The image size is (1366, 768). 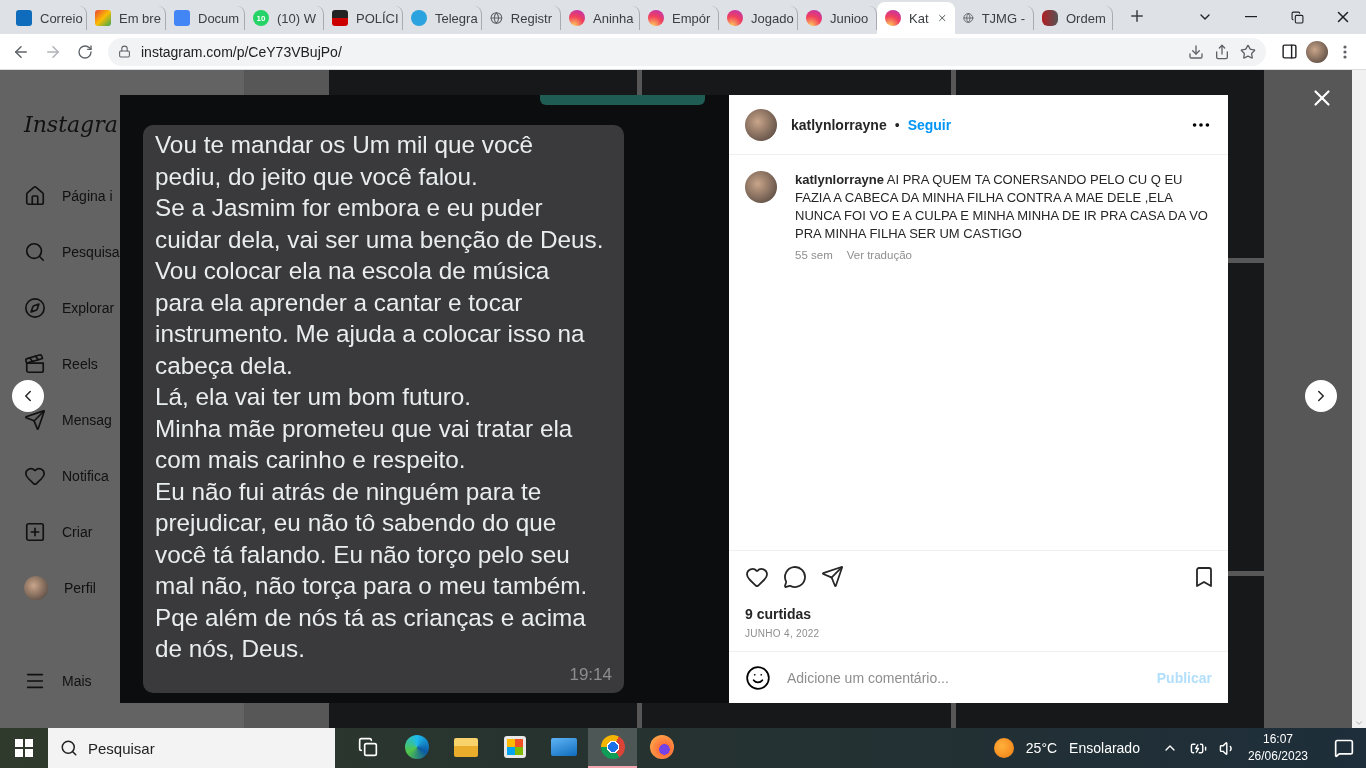 What do you see at coordinates (344, 145) in the screenshot?
I see `message-line: Vou te mandar os Um mil que você` at bounding box center [344, 145].